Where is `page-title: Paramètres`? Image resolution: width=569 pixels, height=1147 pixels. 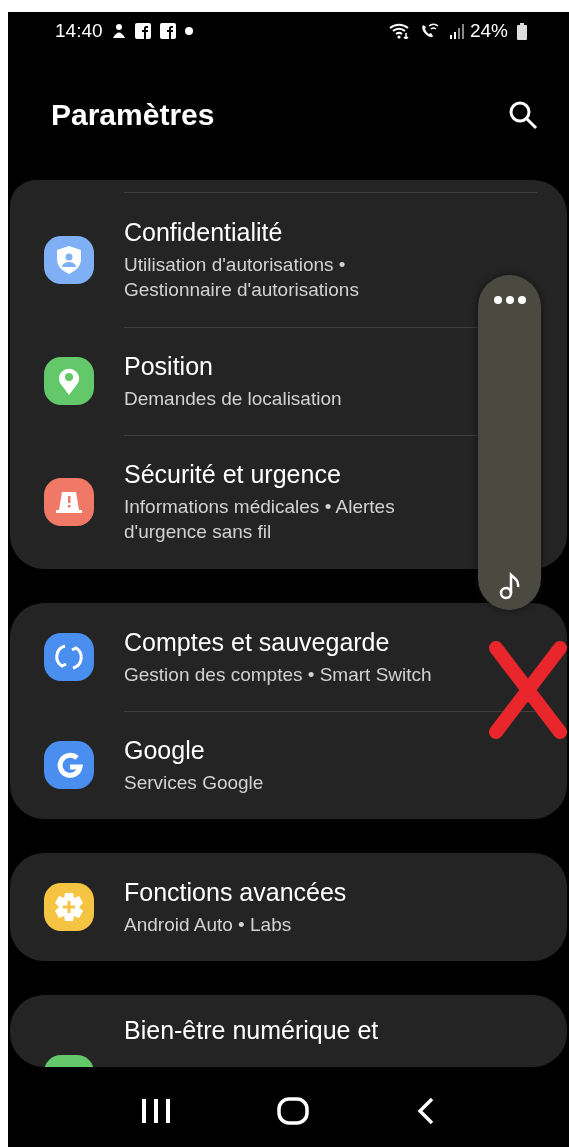
page-title: Paramètres is located at coordinates (133, 115).